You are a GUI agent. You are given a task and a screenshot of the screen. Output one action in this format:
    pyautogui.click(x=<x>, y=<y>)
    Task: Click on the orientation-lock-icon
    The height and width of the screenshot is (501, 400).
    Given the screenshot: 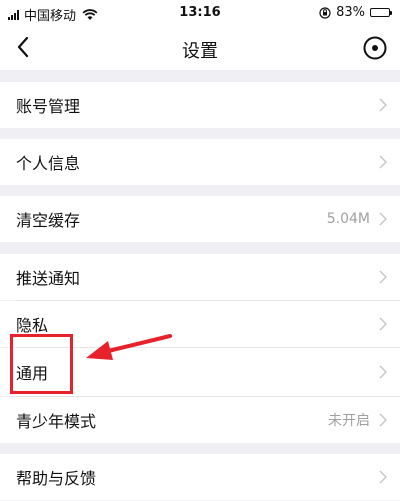 What is the action you would take?
    pyautogui.click(x=325, y=12)
    